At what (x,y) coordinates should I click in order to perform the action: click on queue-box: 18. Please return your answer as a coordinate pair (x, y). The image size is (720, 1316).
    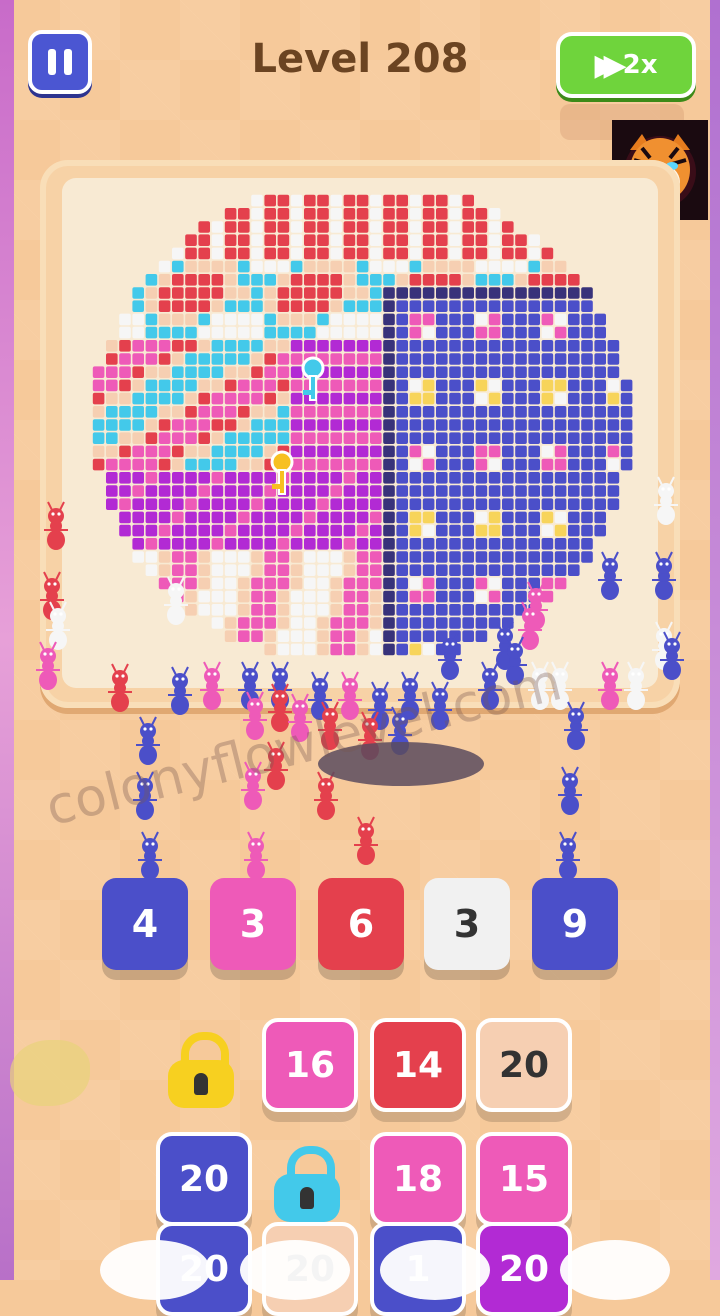
    Looking at the image, I should click on (418, 1179).